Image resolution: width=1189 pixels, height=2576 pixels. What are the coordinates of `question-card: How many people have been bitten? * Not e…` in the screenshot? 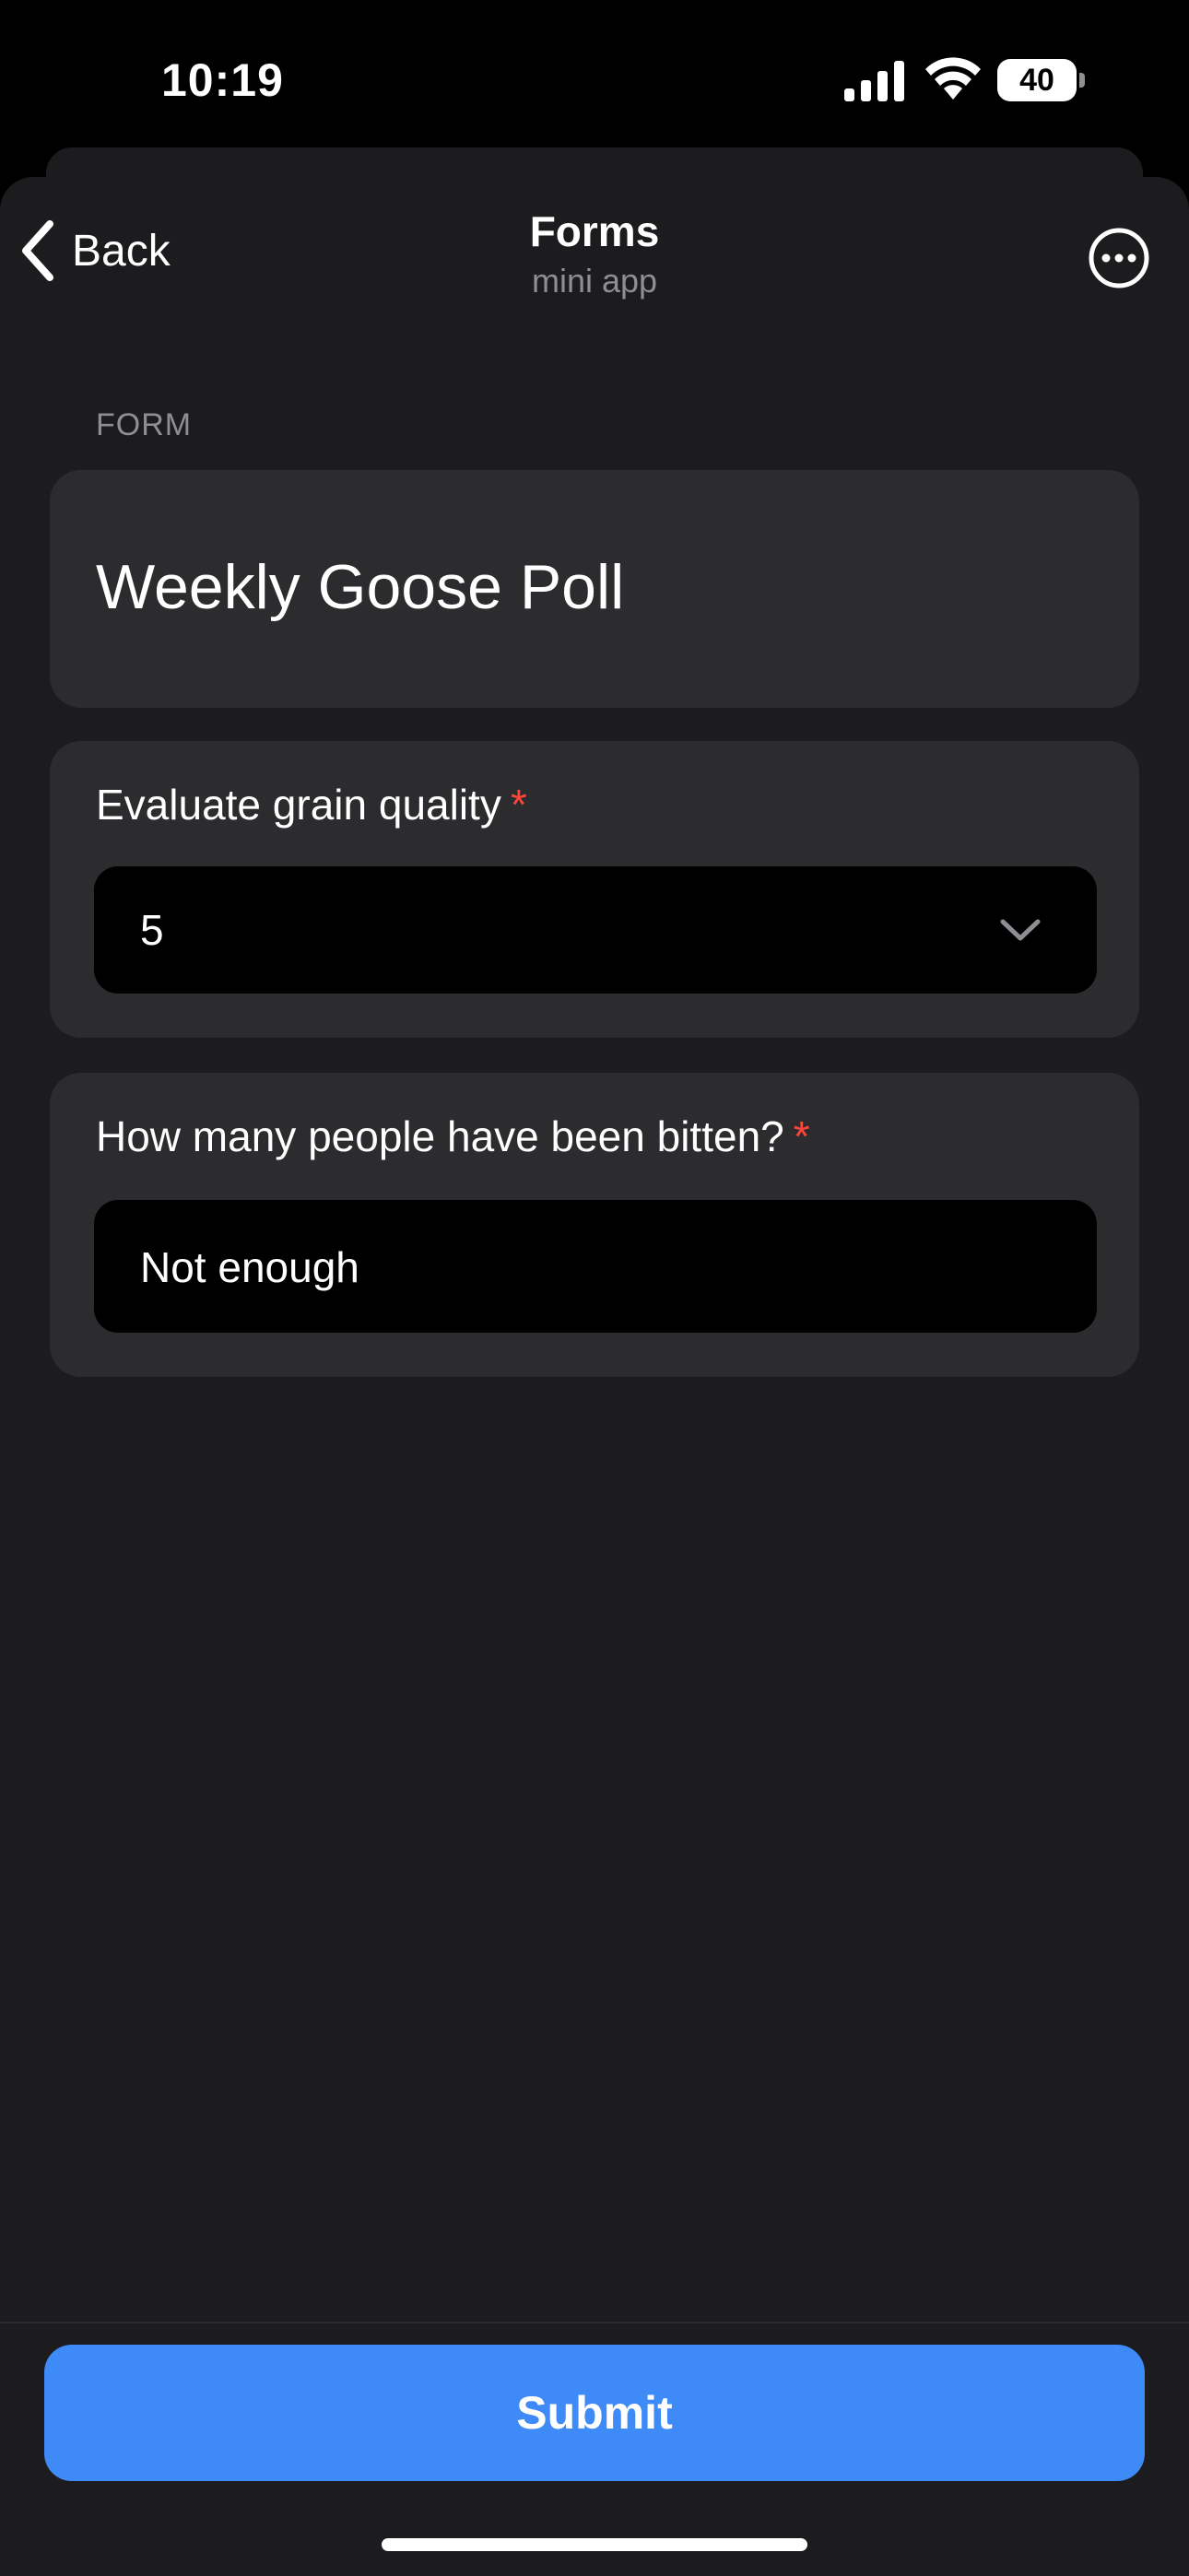 It's located at (594, 1225).